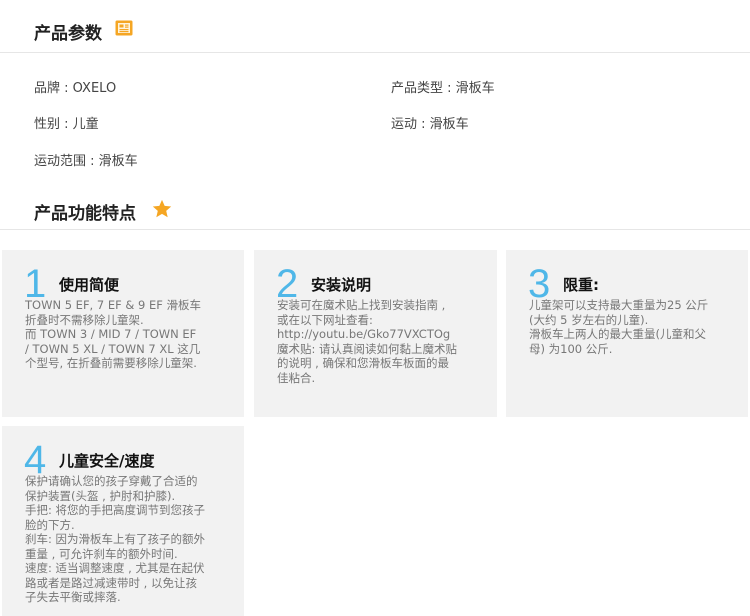 Image resolution: width=750 pixels, height=616 pixels. Describe the element at coordinates (375, 207) in the screenshot. I see `features-section-header: 产品功能特点` at that location.